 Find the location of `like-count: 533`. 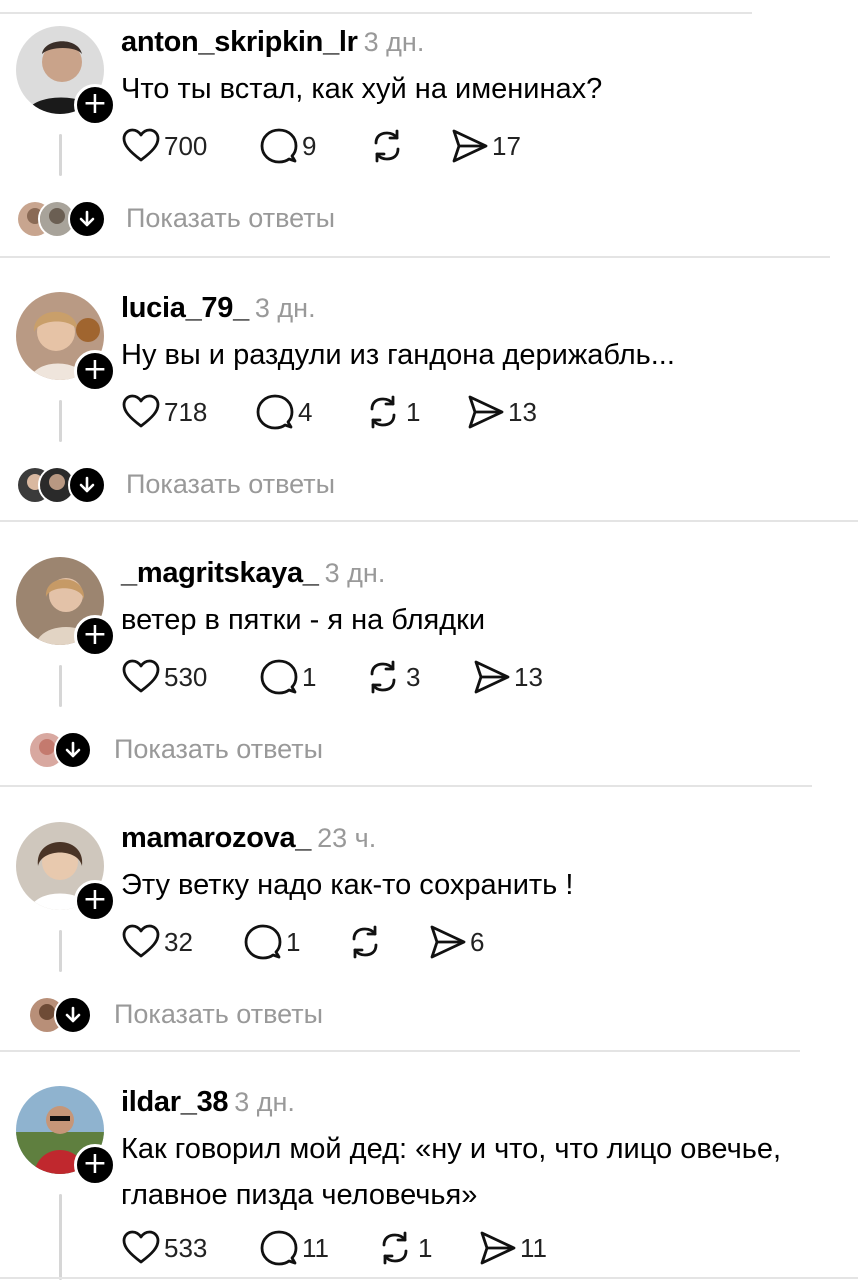

like-count: 533 is located at coordinates (186, 1247).